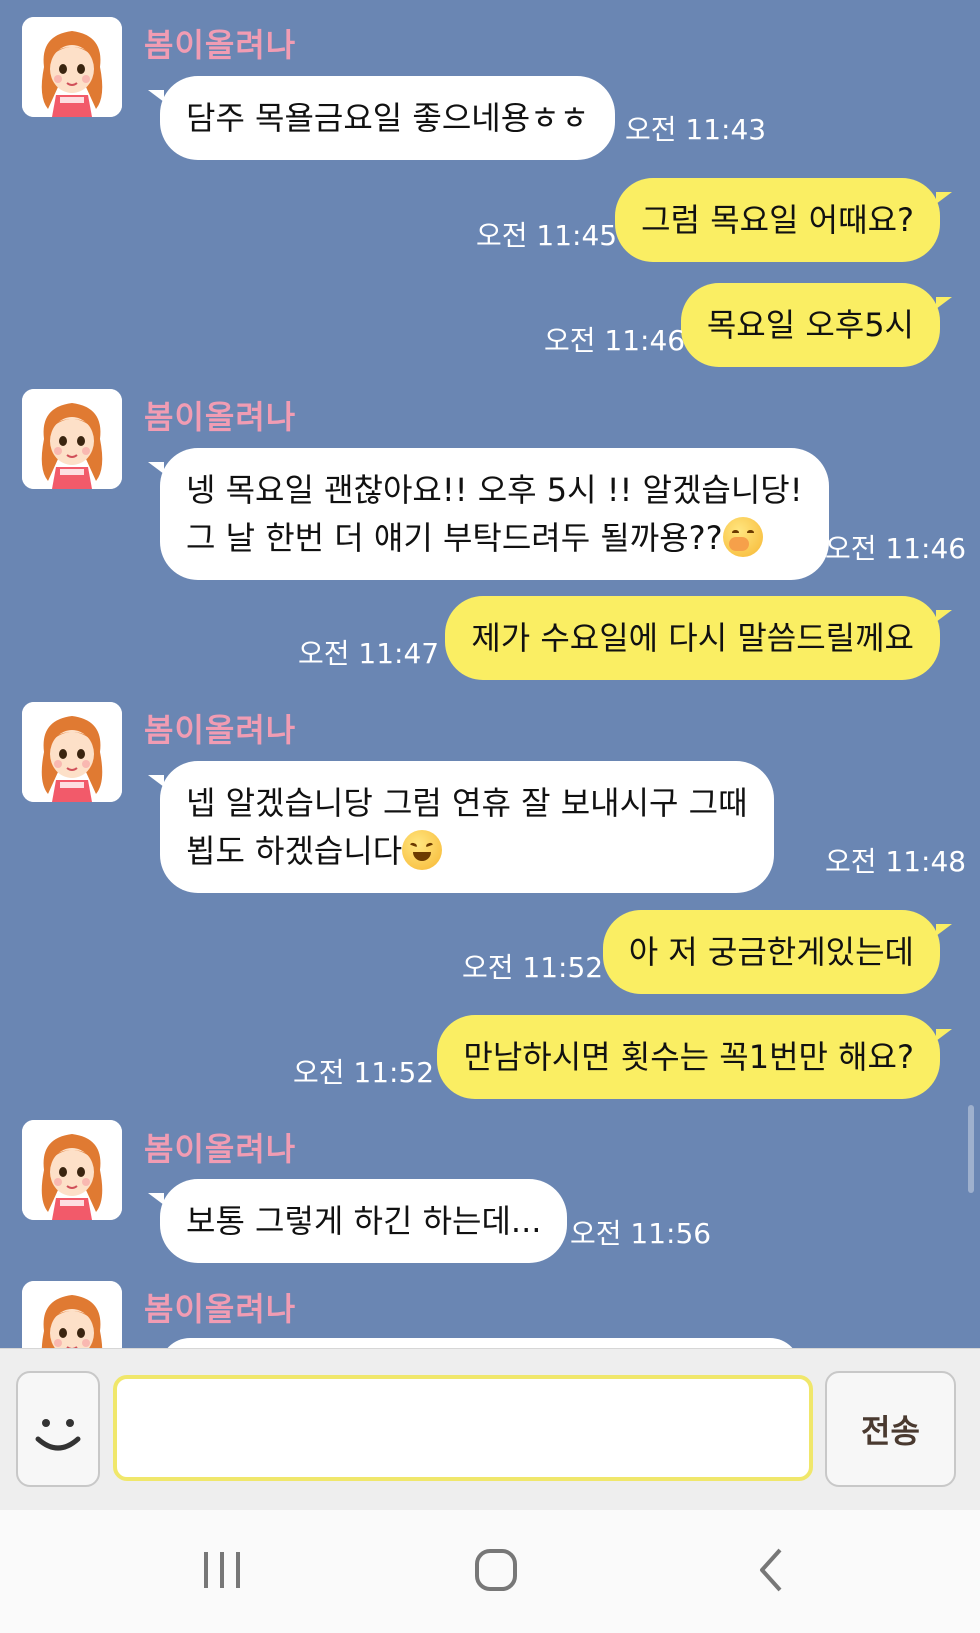 This screenshot has height=1633, width=980. Describe the element at coordinates (692, 638) in the screenshot. I see `message-text: 제가 수요일에 다시 말씀드릴께요` at that location.